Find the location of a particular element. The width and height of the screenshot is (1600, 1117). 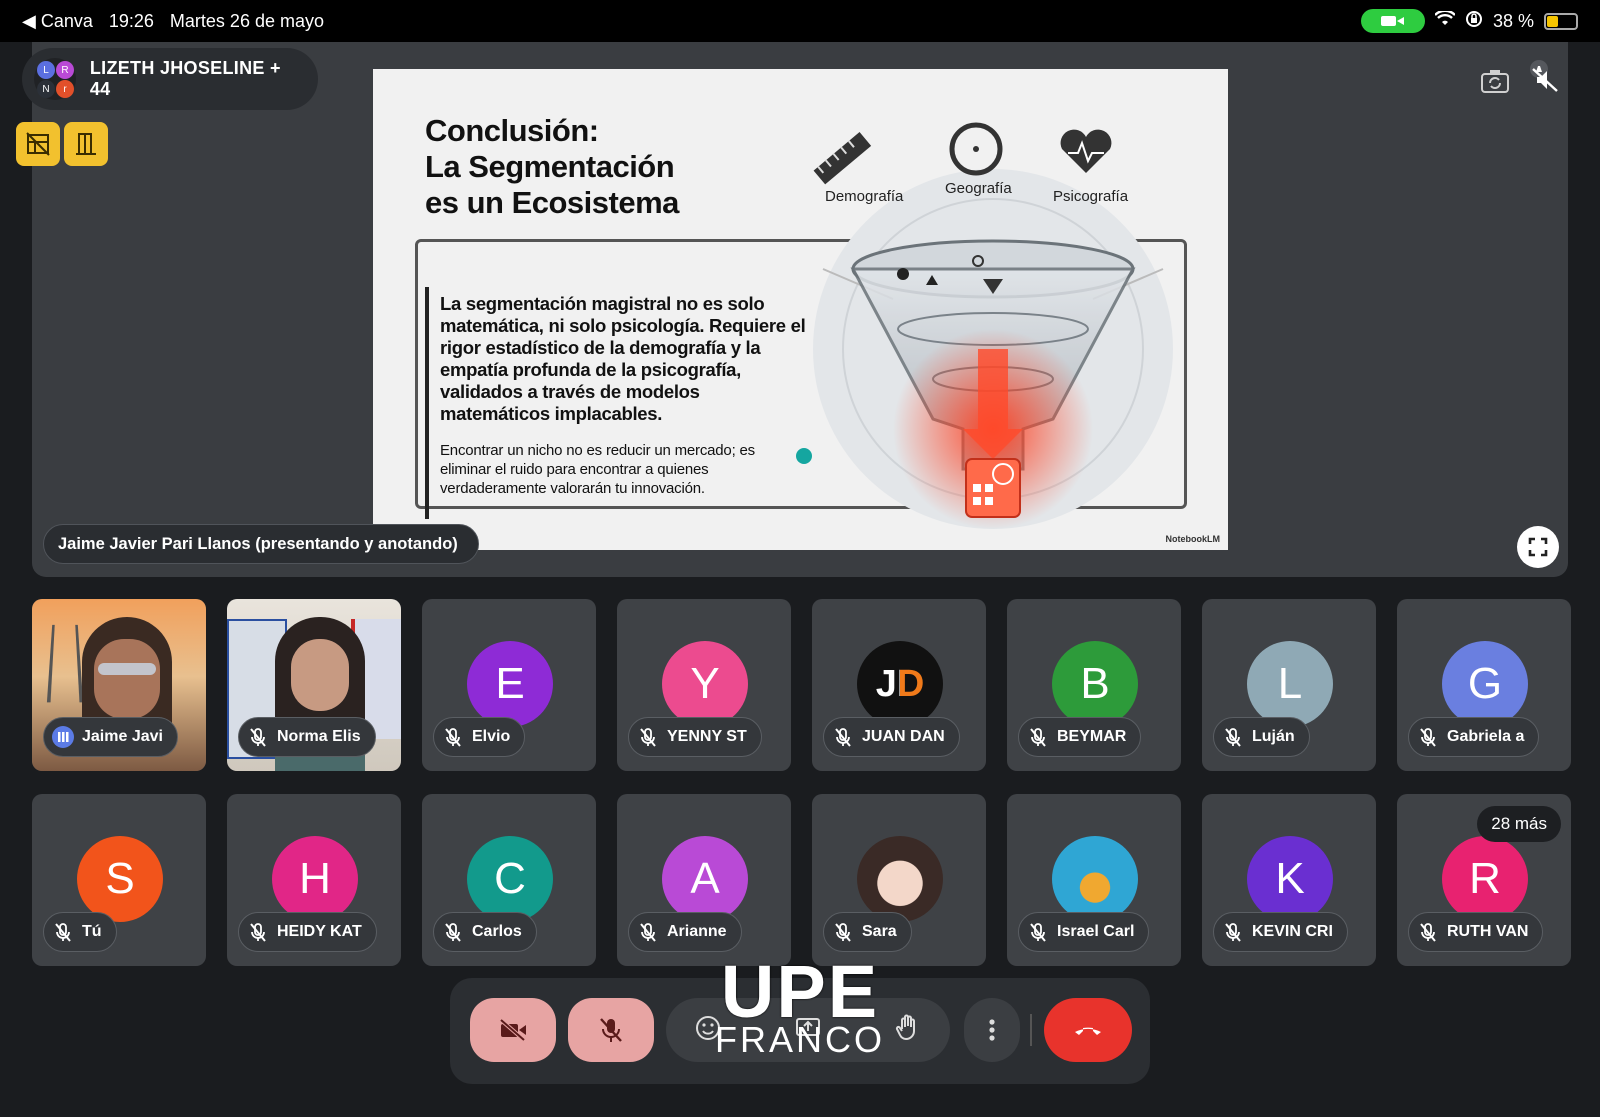

participant-name-pill: BEYMAR is located at coordinates (1080, 737).